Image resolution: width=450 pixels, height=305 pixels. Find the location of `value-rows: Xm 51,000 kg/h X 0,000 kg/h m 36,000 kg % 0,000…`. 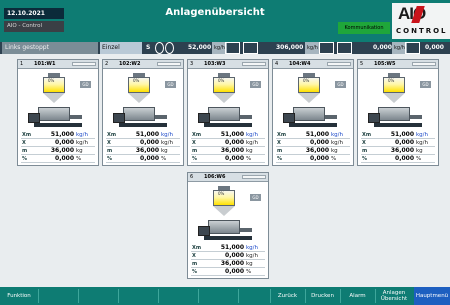

value-rows: Xm 51,000 kg/h X 0,000 kg/h m 36,000 kg % 0,000… is located at coordinates (143, 147).